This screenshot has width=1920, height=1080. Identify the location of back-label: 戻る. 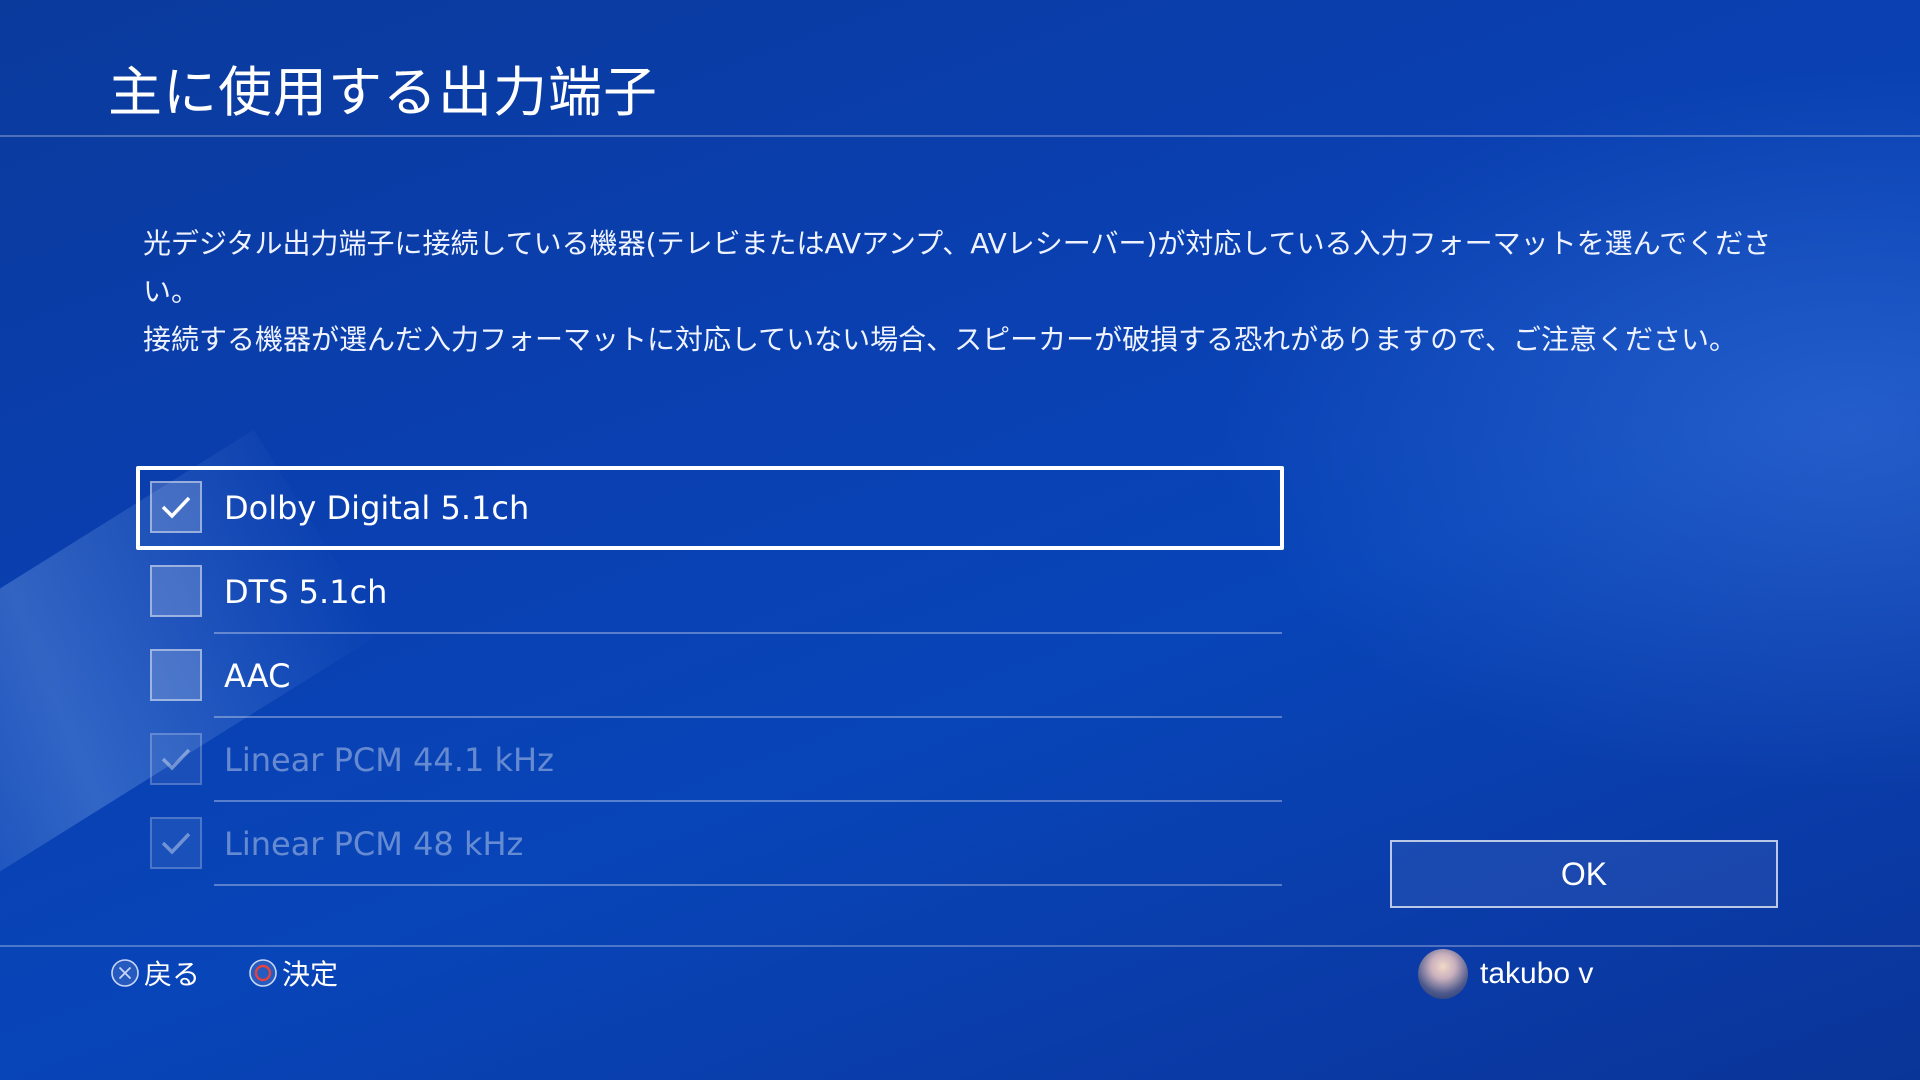
(172, 974).